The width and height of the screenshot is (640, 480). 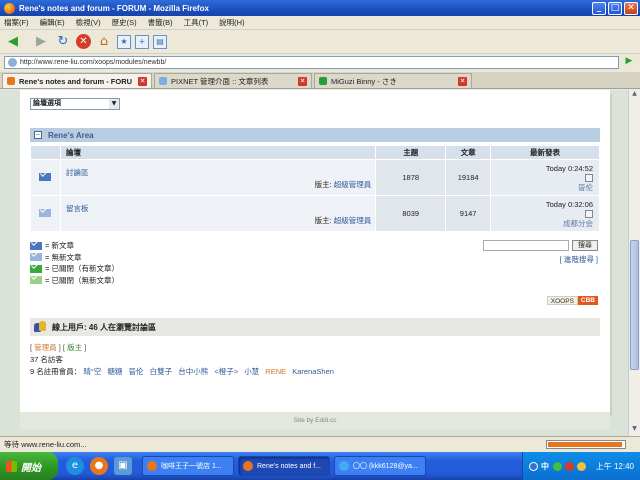 What do you see at coordinates (59, 245) in the screenshot?
I see `legend-new: = 新文章` at bounding box center [59, 245].